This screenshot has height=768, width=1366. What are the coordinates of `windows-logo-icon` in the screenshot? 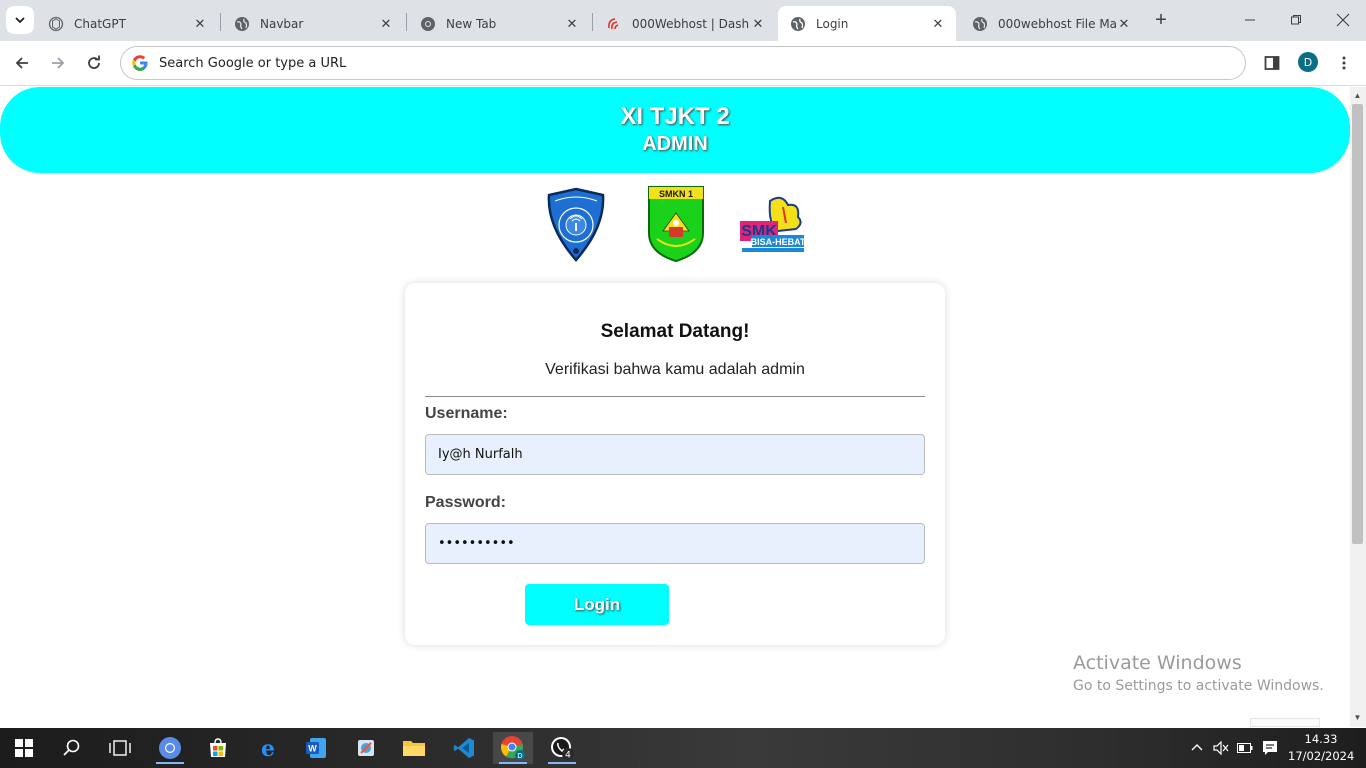 It's located at (24, 748).